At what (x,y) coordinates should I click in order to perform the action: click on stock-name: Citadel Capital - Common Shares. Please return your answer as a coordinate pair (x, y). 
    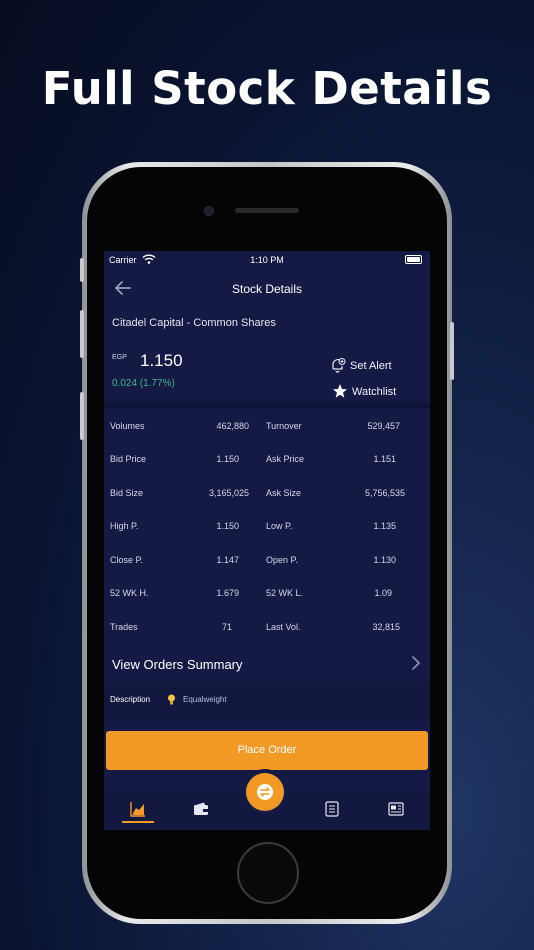
    Looking at the image, I should click on (194, 323).